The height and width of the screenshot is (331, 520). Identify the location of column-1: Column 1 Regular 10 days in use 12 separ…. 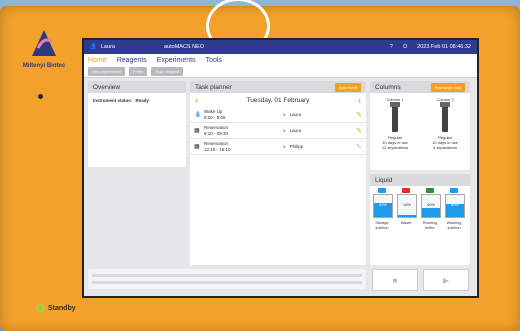
(395, 123).